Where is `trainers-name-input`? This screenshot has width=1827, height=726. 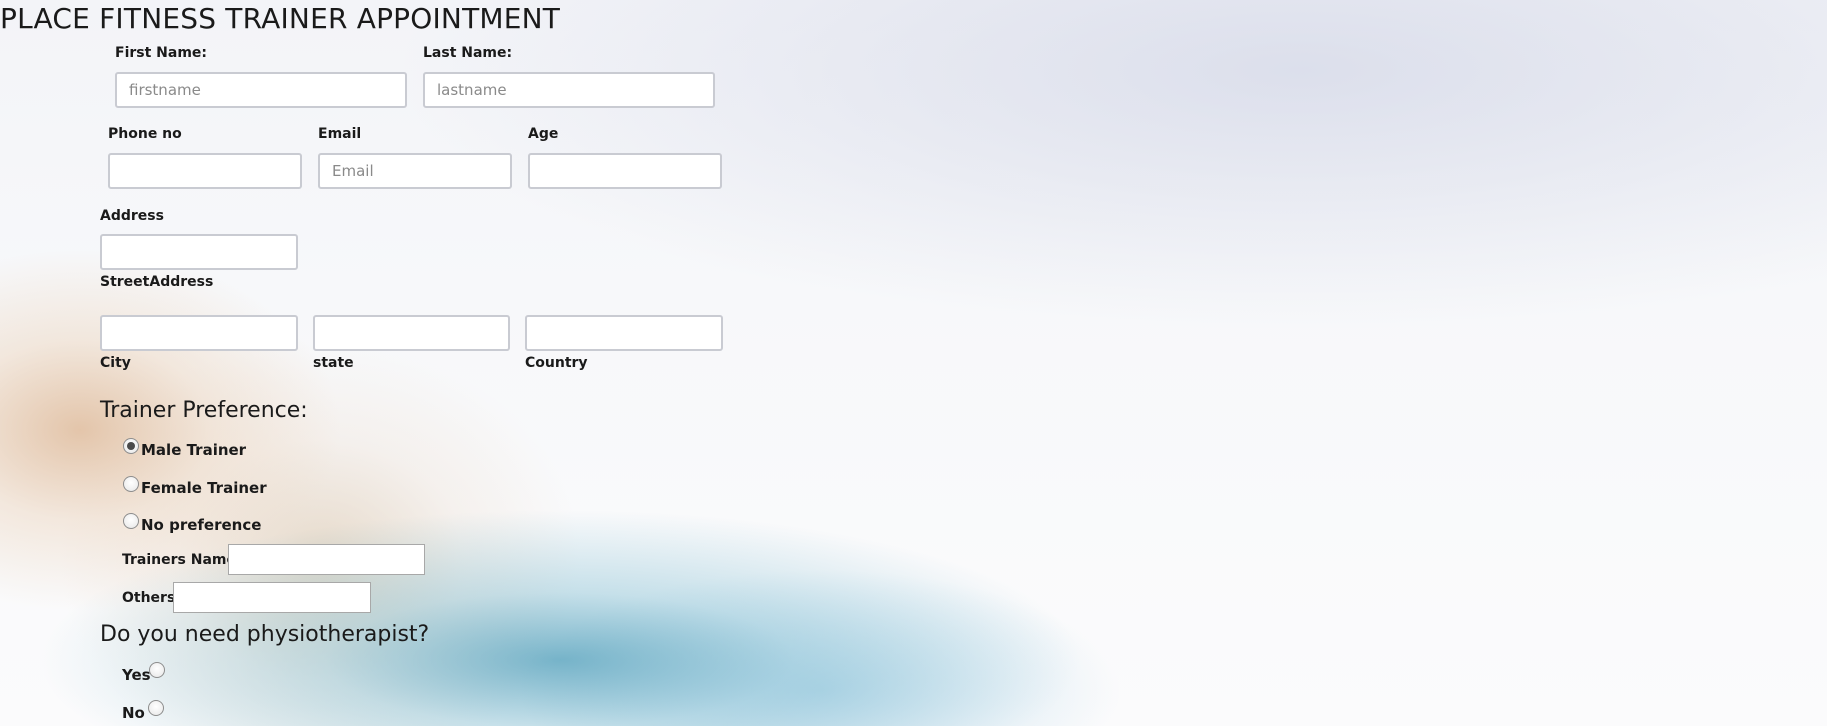 trainers-name-input is located at coordinates (326, 559).